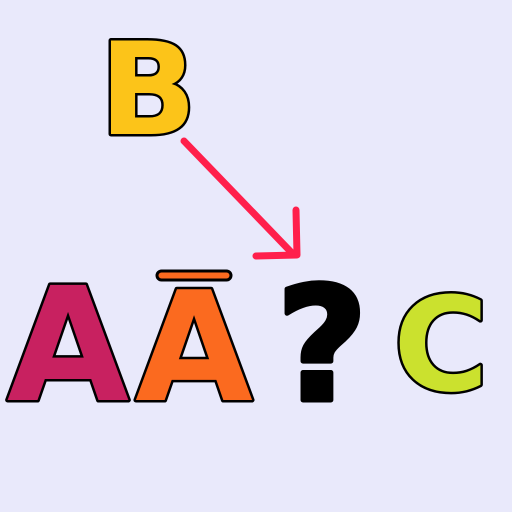 The height and width of the screenshot is (512, 512). What do you see at coordinates (322, 346) in the screenshot?
I see `question-mark: ?` at bounding box center [322, 346].